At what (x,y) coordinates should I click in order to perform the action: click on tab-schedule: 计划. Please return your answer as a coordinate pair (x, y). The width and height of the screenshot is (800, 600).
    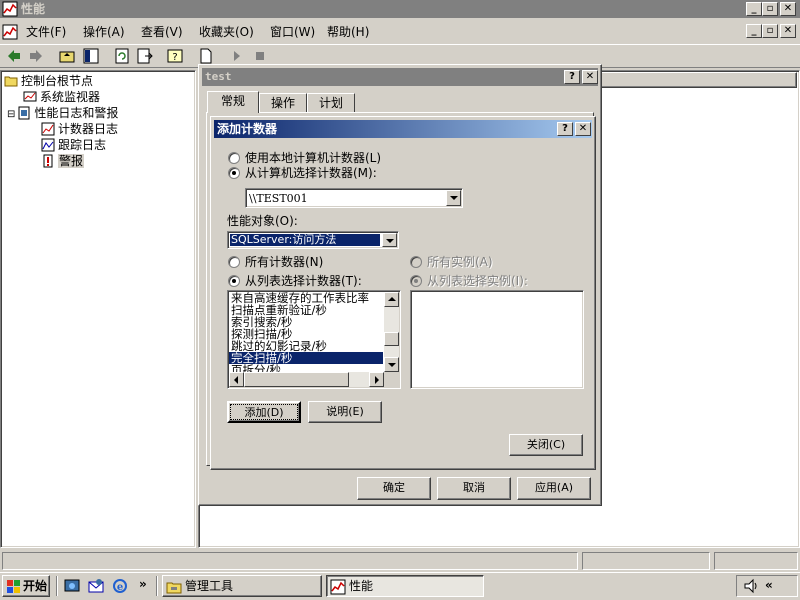
    Looking at the image, I should click on (331, 103).